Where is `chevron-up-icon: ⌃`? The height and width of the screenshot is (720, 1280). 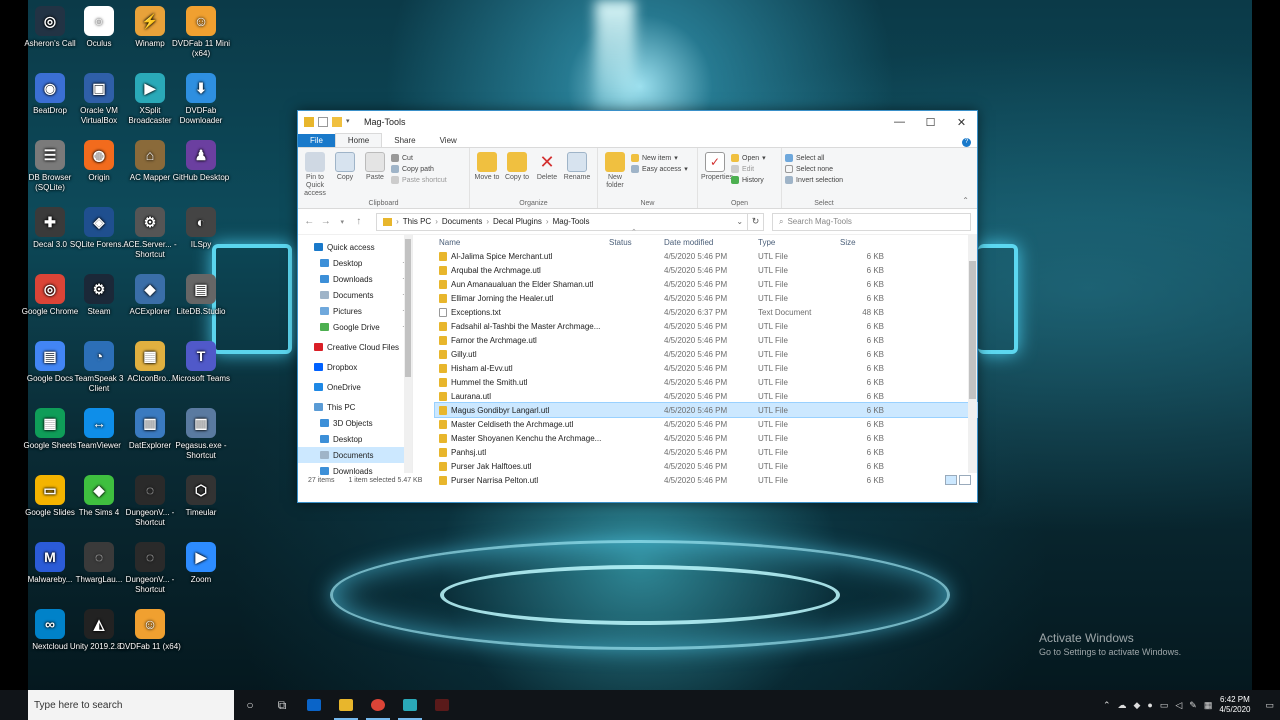 chevron-up-icon: ⌃ is located at coordinates (1107, 705).